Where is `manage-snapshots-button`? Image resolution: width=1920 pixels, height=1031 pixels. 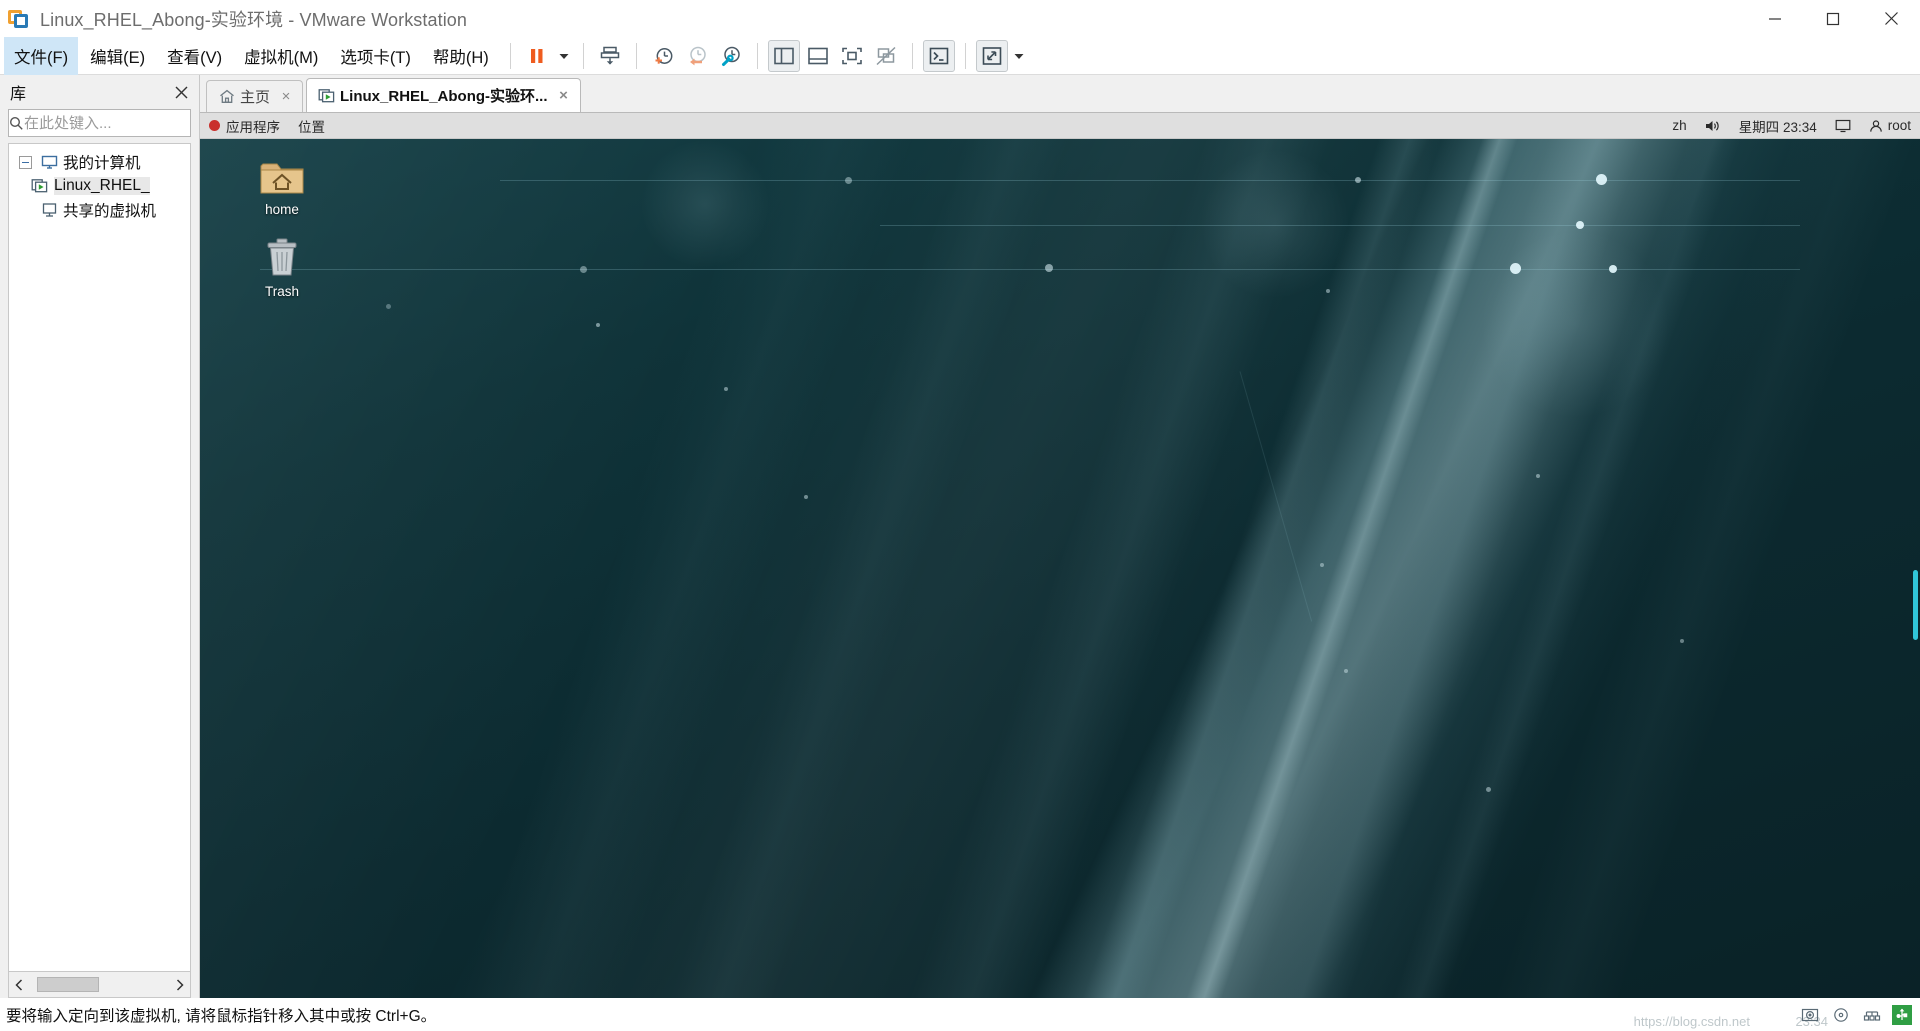
manage-snapshots-button is located at coordinates (731, 56).